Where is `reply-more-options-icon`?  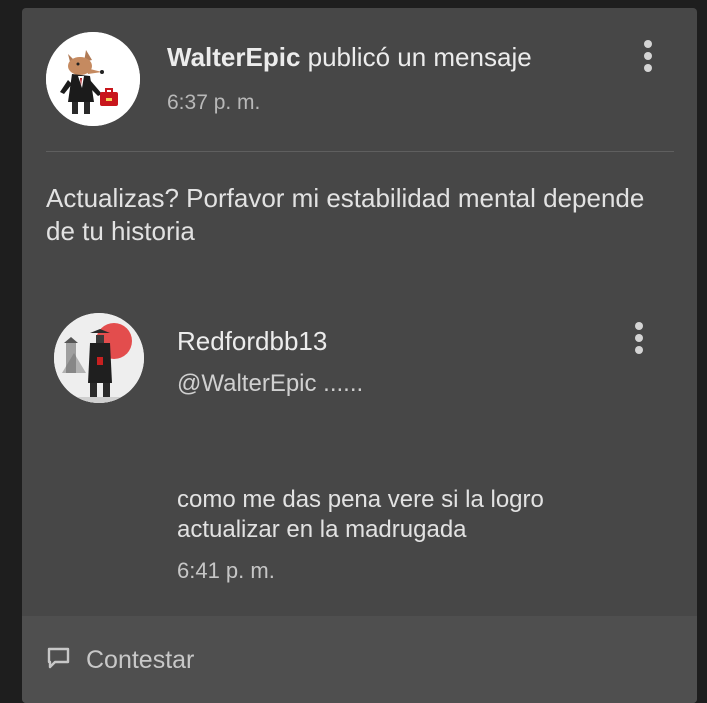 reply-more-options-icon is located at coordinates (639, 338).